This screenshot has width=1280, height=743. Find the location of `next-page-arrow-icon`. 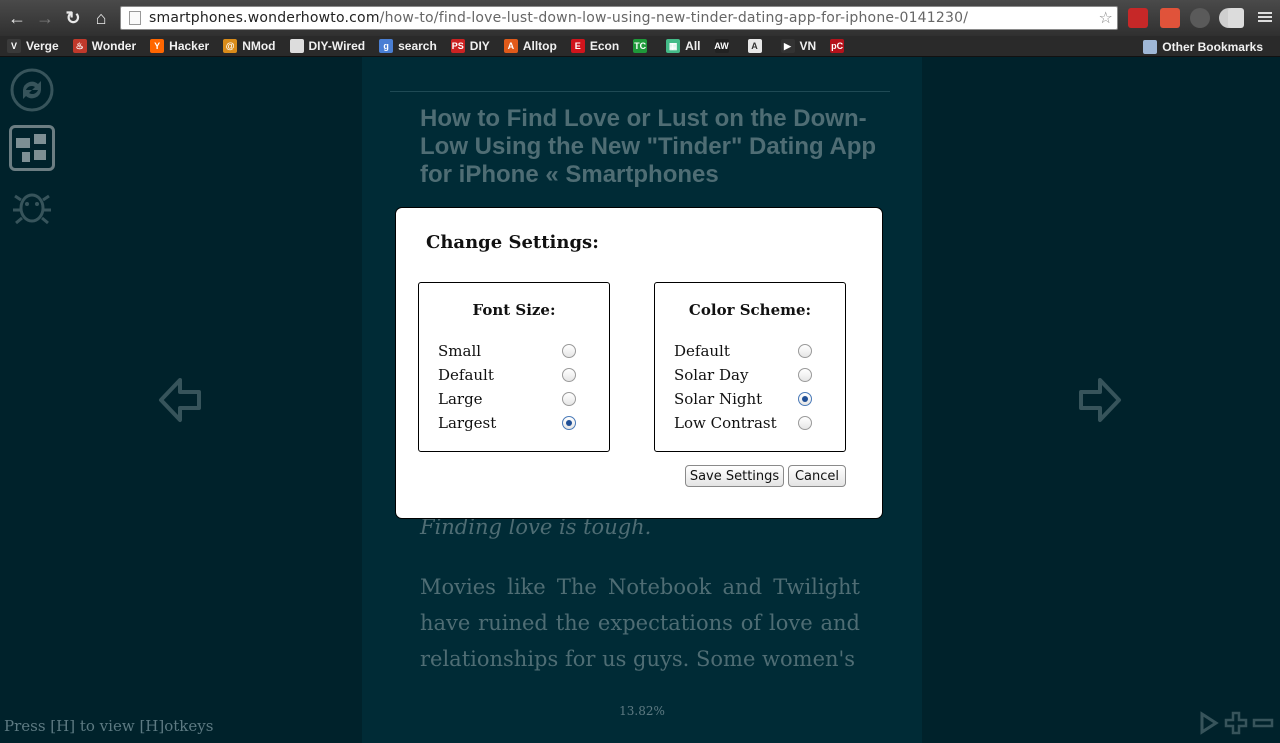

next-page-arrow-icon is located at coordinates (1100, 402).